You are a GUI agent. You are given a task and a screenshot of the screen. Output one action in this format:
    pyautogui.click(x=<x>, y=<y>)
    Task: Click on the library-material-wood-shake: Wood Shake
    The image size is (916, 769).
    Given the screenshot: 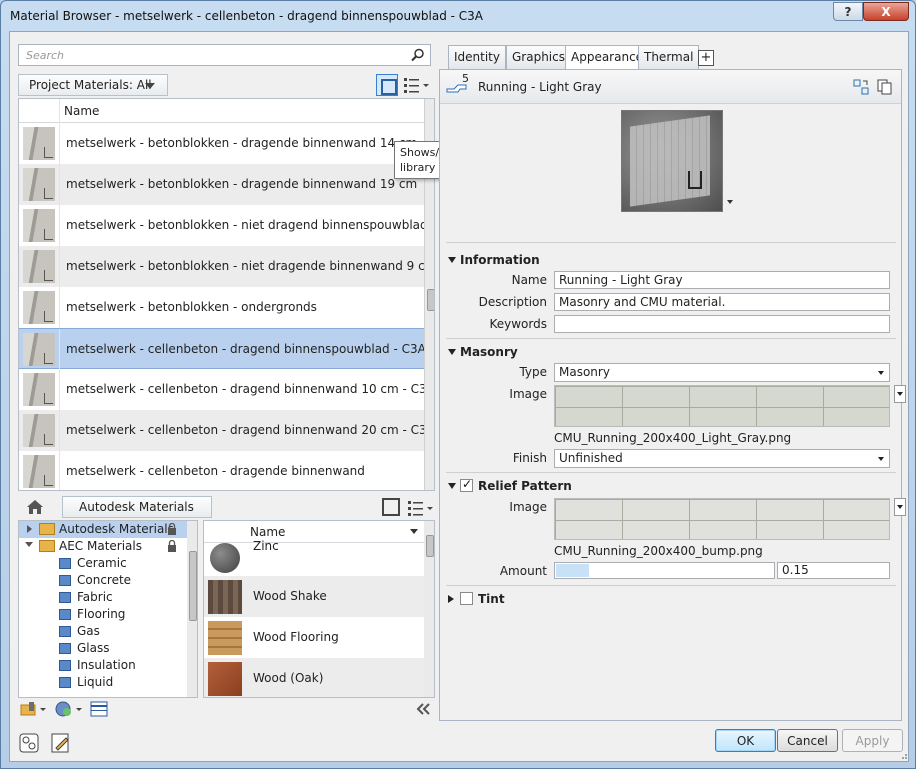 What is the action you would take?
    pyautogui.click(x=314, y=596)
    